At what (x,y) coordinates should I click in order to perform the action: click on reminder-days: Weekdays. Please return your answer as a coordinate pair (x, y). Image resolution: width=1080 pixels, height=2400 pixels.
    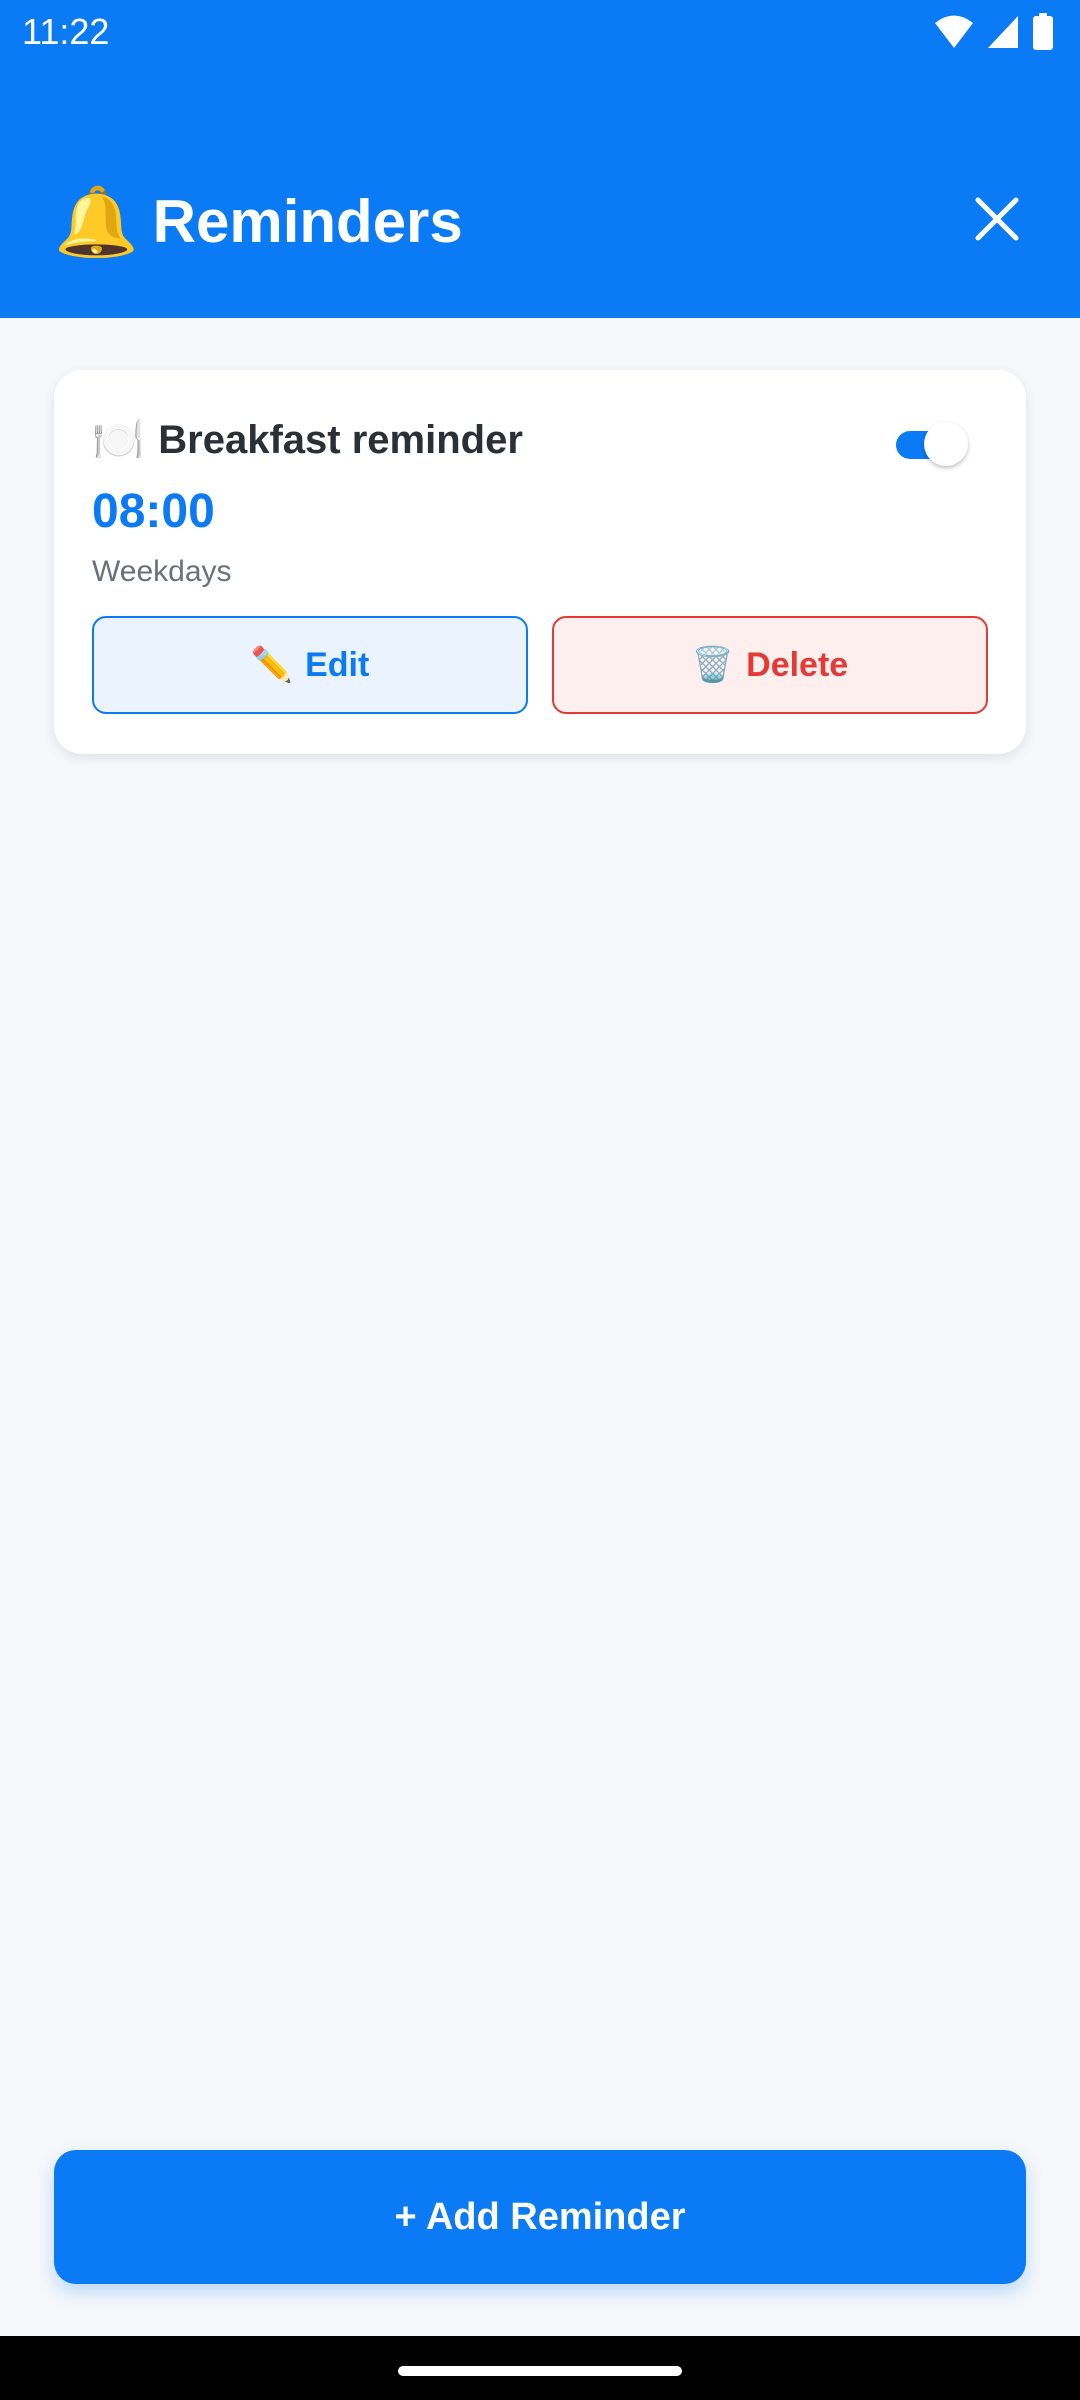
    Looking at the image, I should click on (162, 571).